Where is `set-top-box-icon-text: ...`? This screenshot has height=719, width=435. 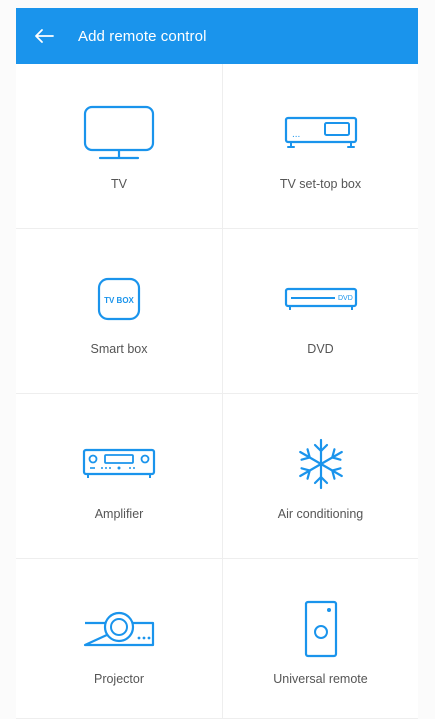
set-top-box-icon-text: ... is located at coordinates (296, 134).